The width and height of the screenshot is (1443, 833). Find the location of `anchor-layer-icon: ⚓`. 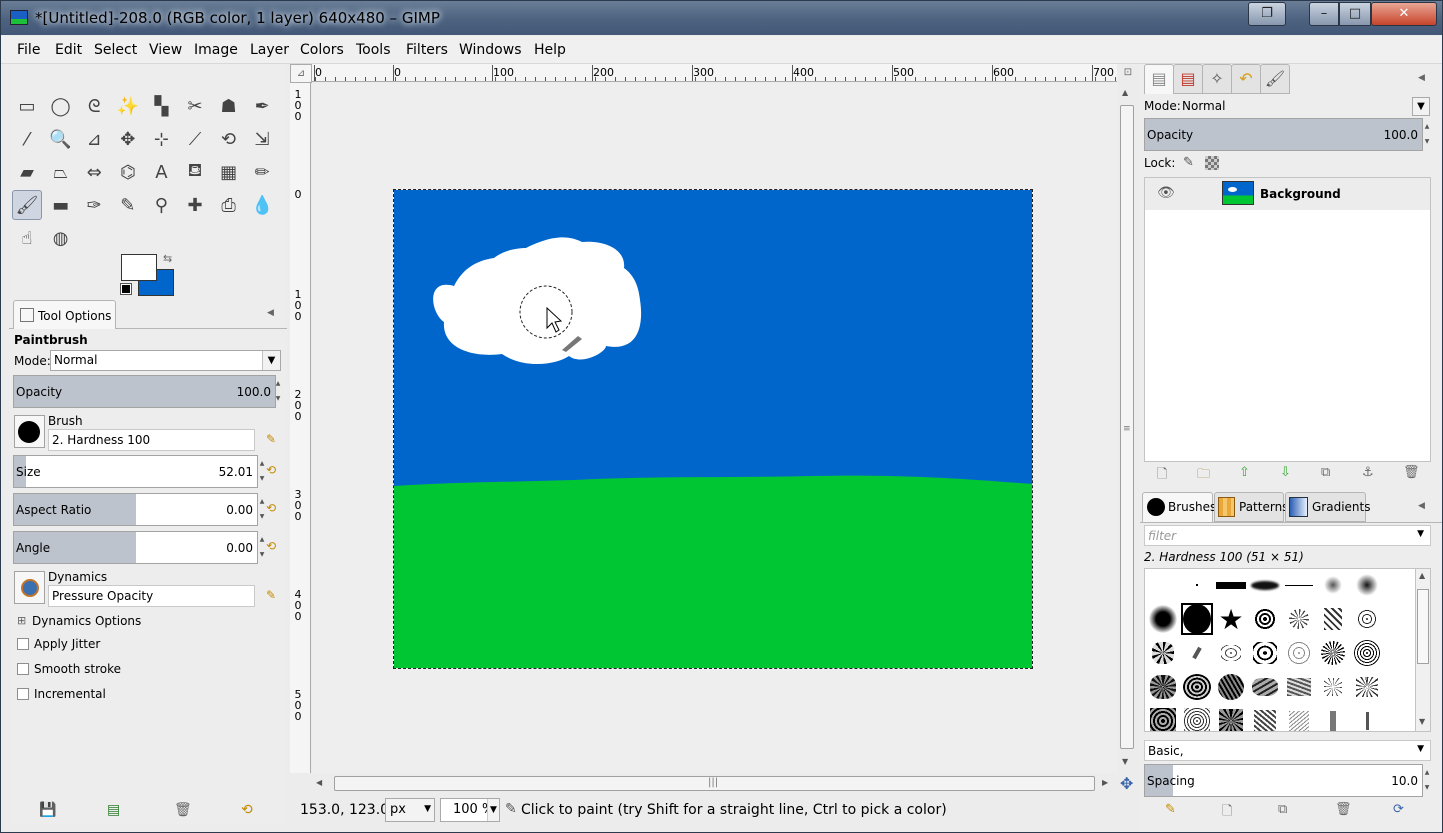

anchor-layer-icon: ⚓ is located at coordinates (1368, 472).